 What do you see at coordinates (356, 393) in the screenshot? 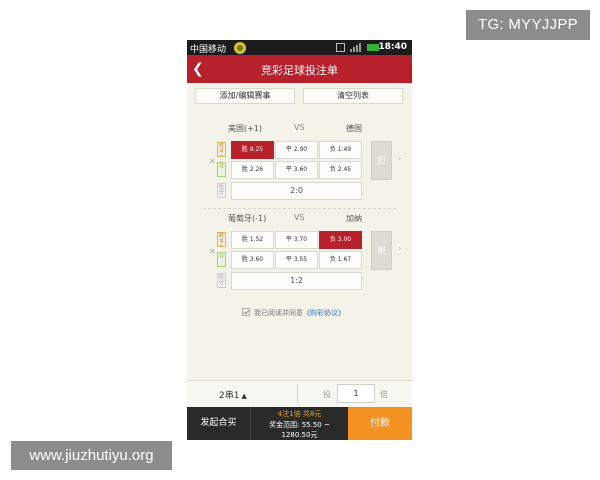
I see `multiplier-input: 1` at bounding box center [356, 393].